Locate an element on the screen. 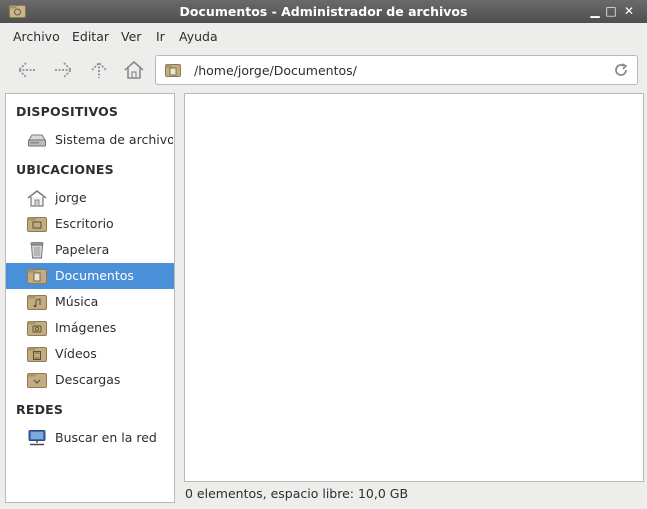 This screenshot has height=509, width=647. minimize-button: ▁ is located at coordinates (595, 11).